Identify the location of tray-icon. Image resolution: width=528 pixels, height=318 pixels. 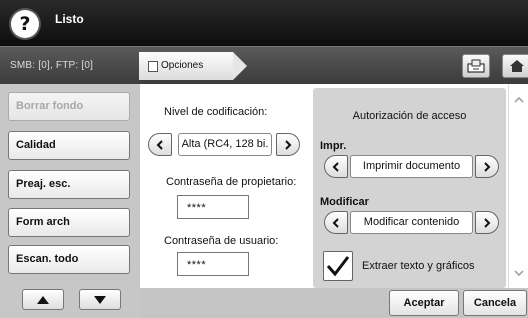
(476, 66).